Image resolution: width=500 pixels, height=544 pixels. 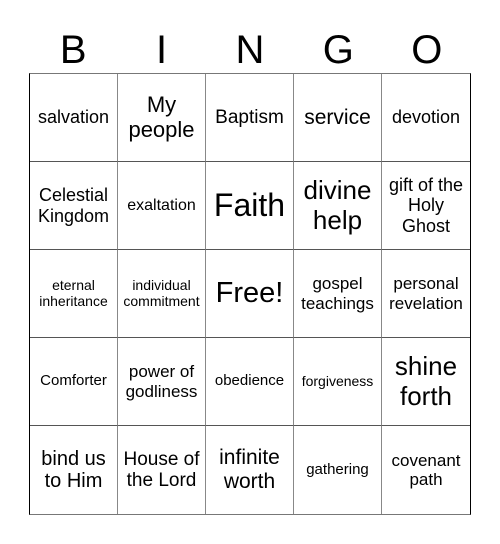 I want to click on bingo-cell: gift of the Holy Ghost, so click(x=426, y=206).